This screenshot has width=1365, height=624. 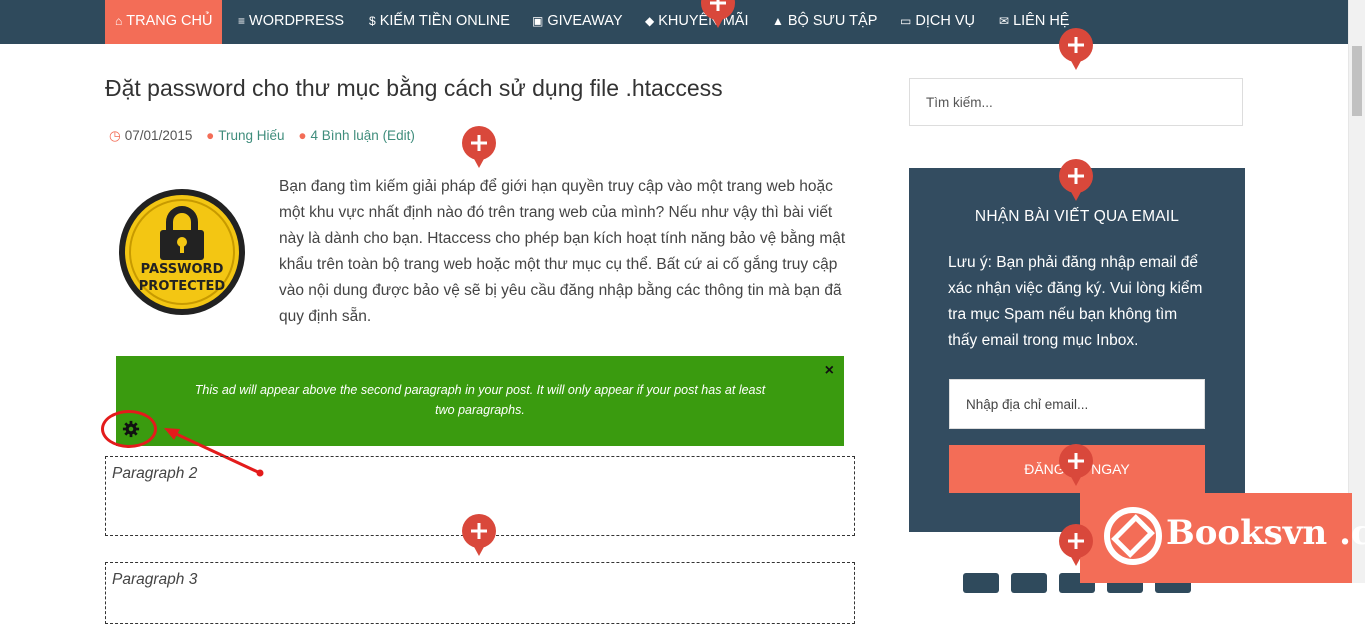 I want to click on thumb-text-protected: PROTECTED, so click(x=182, y=286).